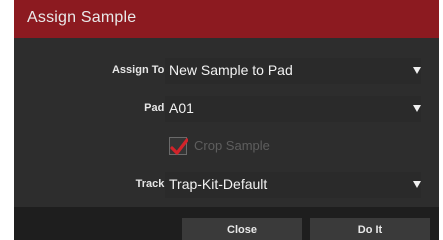 This screenshot has width=443, height=240. I want to click on assign-to-select: New Sample to Pad, so click(293, 71).